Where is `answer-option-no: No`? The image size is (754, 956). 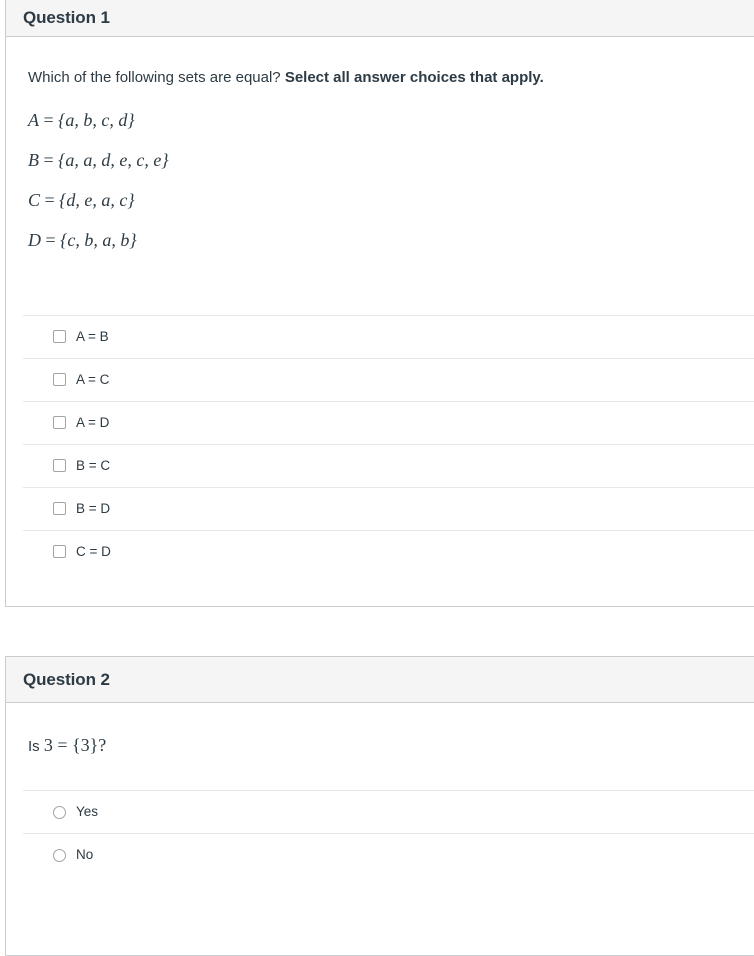
answer-option-no: No is located at coordinates (388, 854).